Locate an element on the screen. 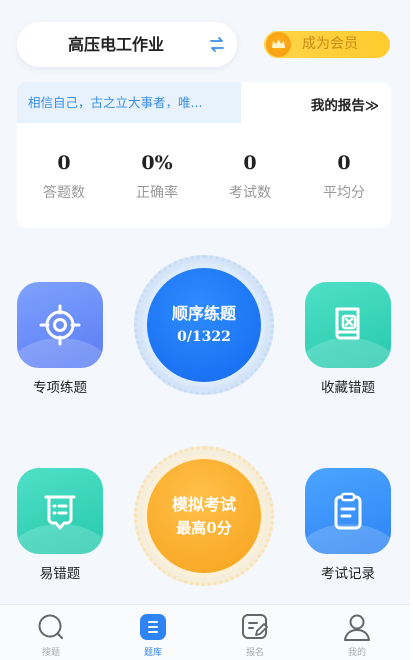 Image resolution: width=413 pixels, height=660 pixels. clipboard-list-icon is located at coordinates (60, 512).